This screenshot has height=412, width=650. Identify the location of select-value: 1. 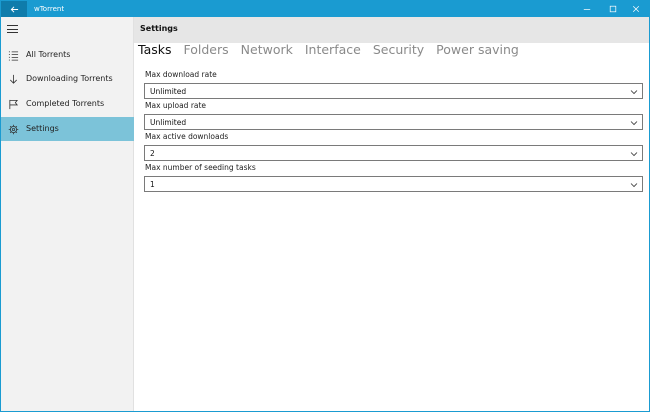
(152, 184).